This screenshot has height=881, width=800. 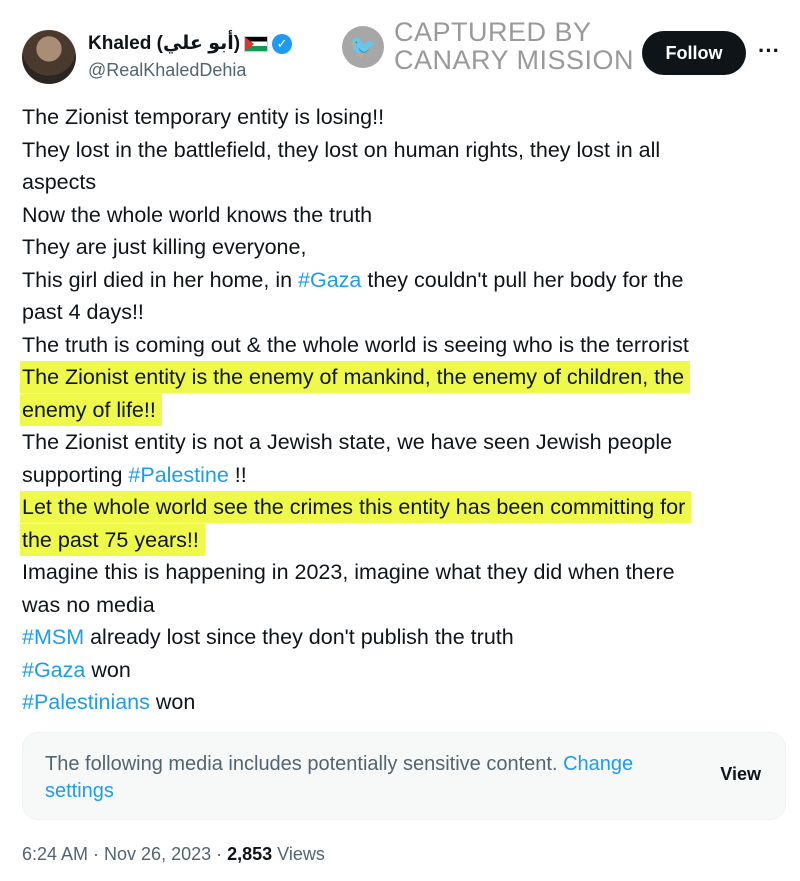 I want to click on tweet-line: #Palestinians won, so click(x=402, y=702).